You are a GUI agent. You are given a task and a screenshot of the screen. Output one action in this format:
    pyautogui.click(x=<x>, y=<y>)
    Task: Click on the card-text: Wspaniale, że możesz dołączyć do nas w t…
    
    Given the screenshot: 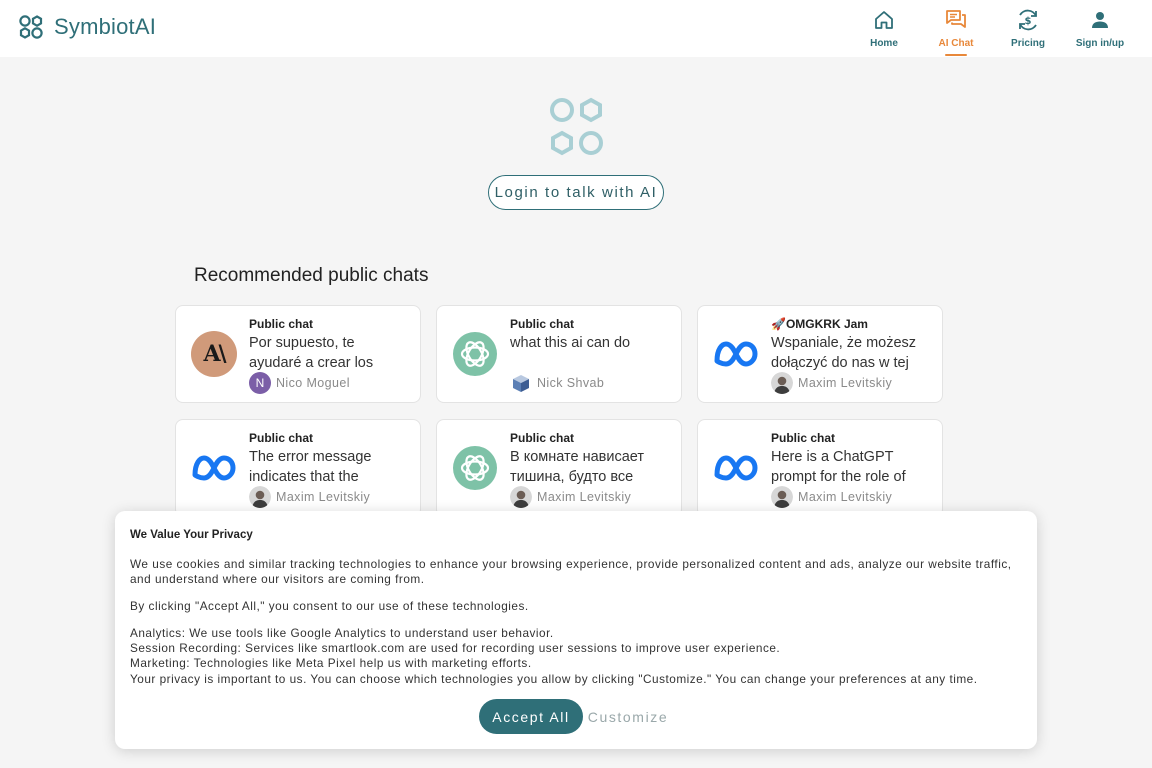 What is the action you would take?
    pyautogui.click(x=844, y=353)
    